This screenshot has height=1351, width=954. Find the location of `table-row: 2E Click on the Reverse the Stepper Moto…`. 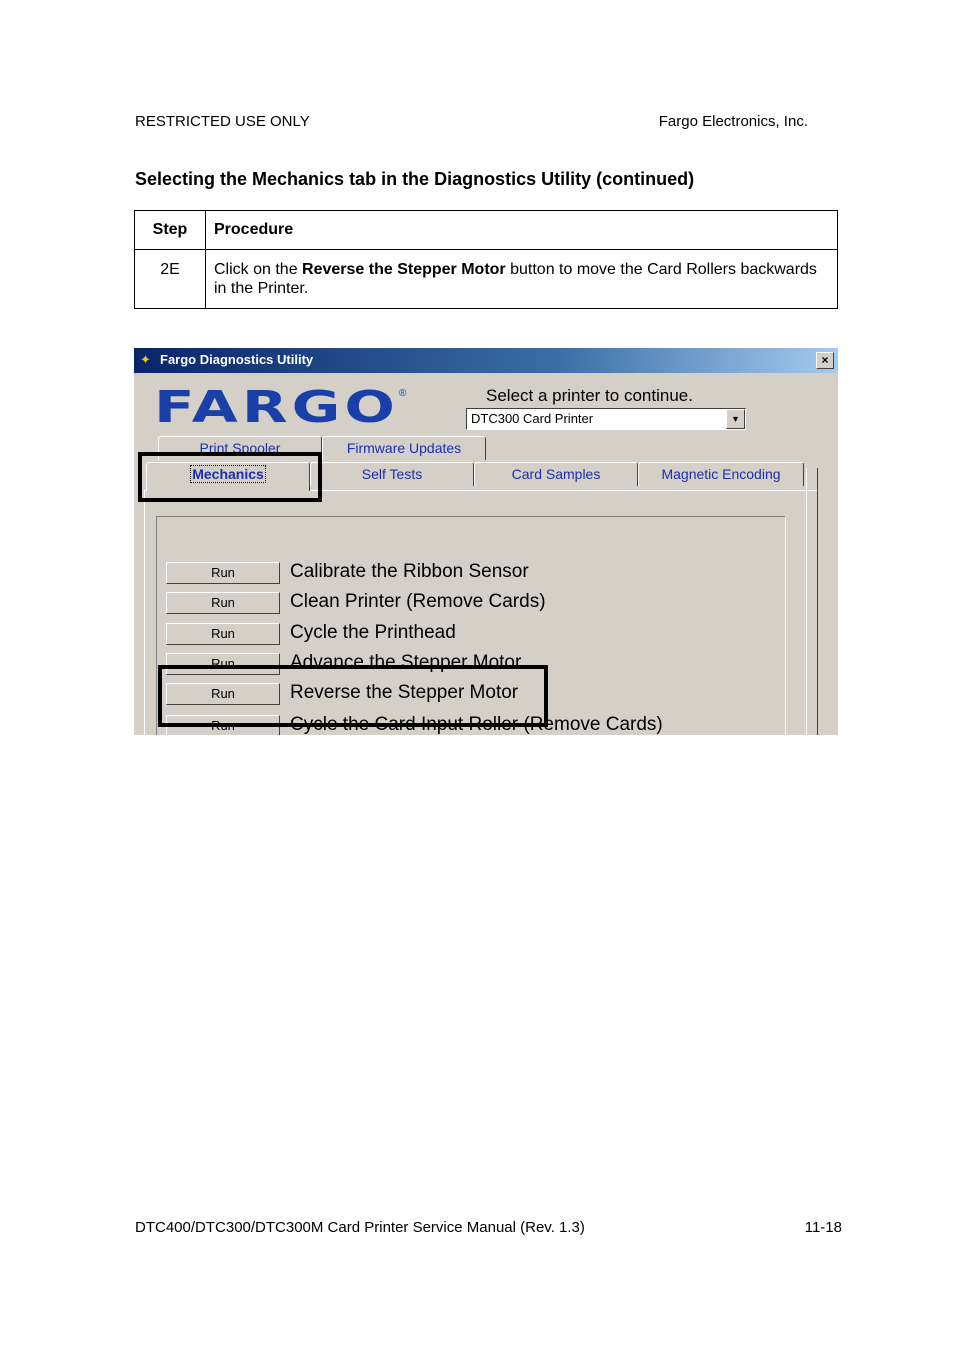

table-row: 2E Click on the Reverse the Stepper Moto… is located at coordinates (486, 279).